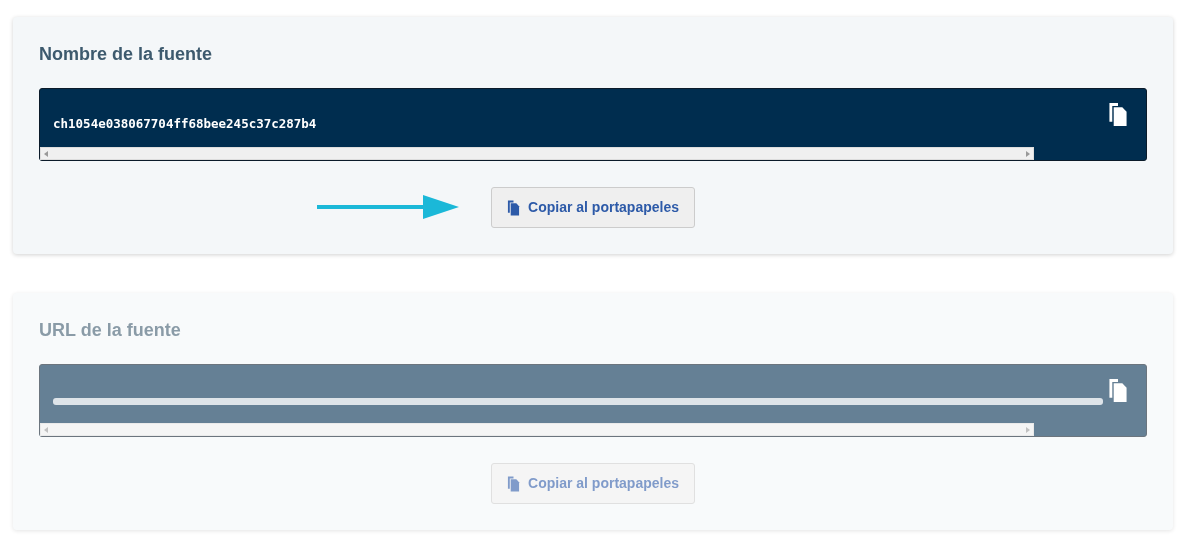  Describe the element at coordinates (185, 124) in the screenshot. I see `source-name: ch1054e038067704ff68bee245c37c287b4` at that location.